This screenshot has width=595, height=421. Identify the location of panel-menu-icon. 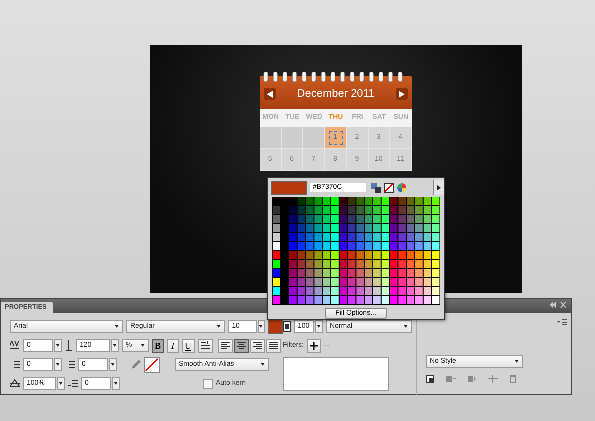
(562, 322).